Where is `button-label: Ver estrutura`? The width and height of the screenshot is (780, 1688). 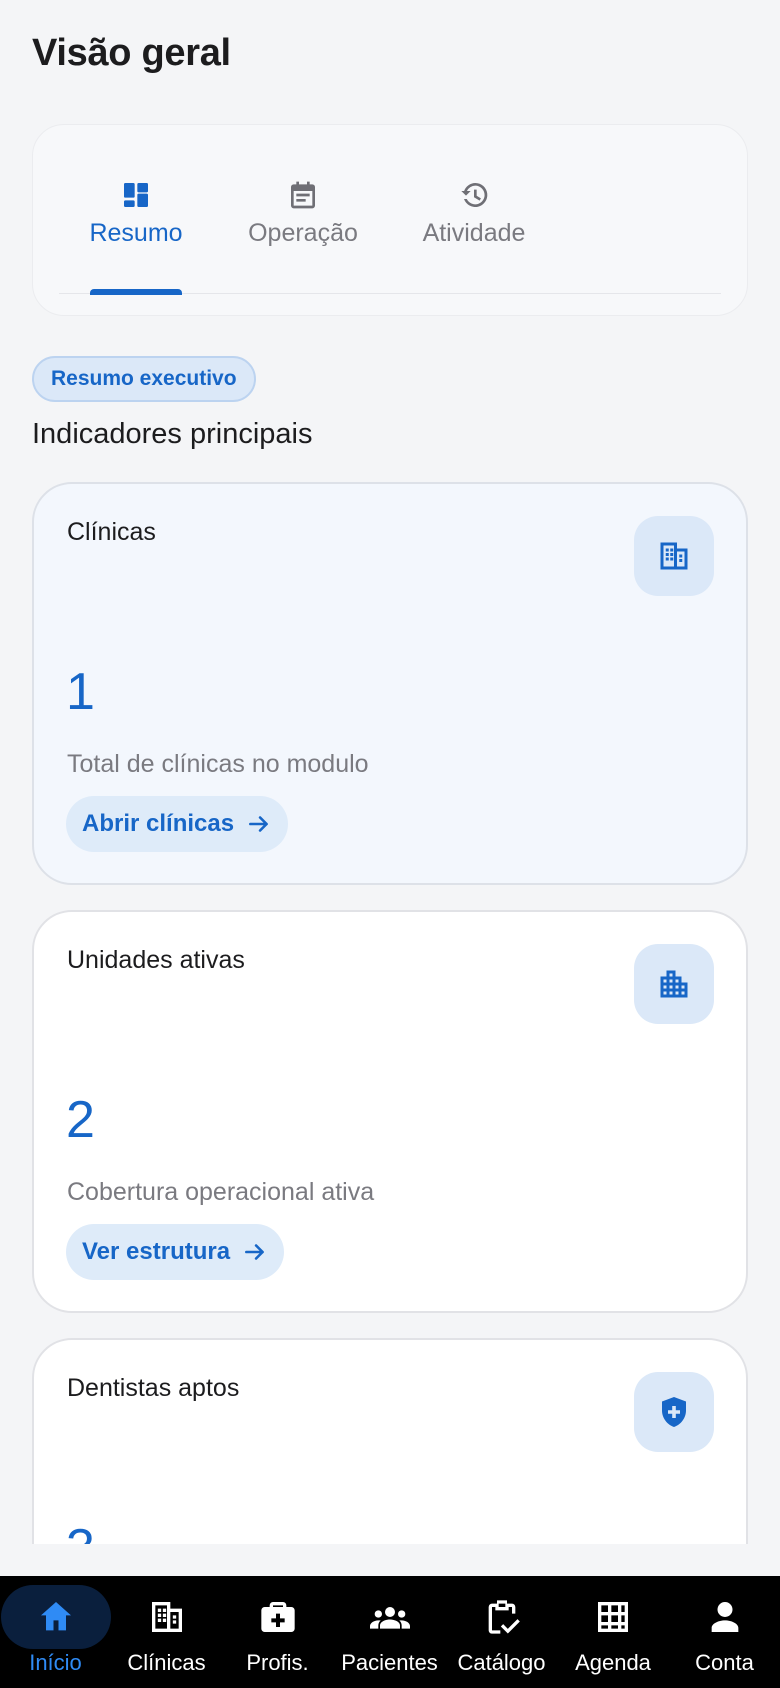
button-label: Ver estrutura is located at coordinates (156, 1251).